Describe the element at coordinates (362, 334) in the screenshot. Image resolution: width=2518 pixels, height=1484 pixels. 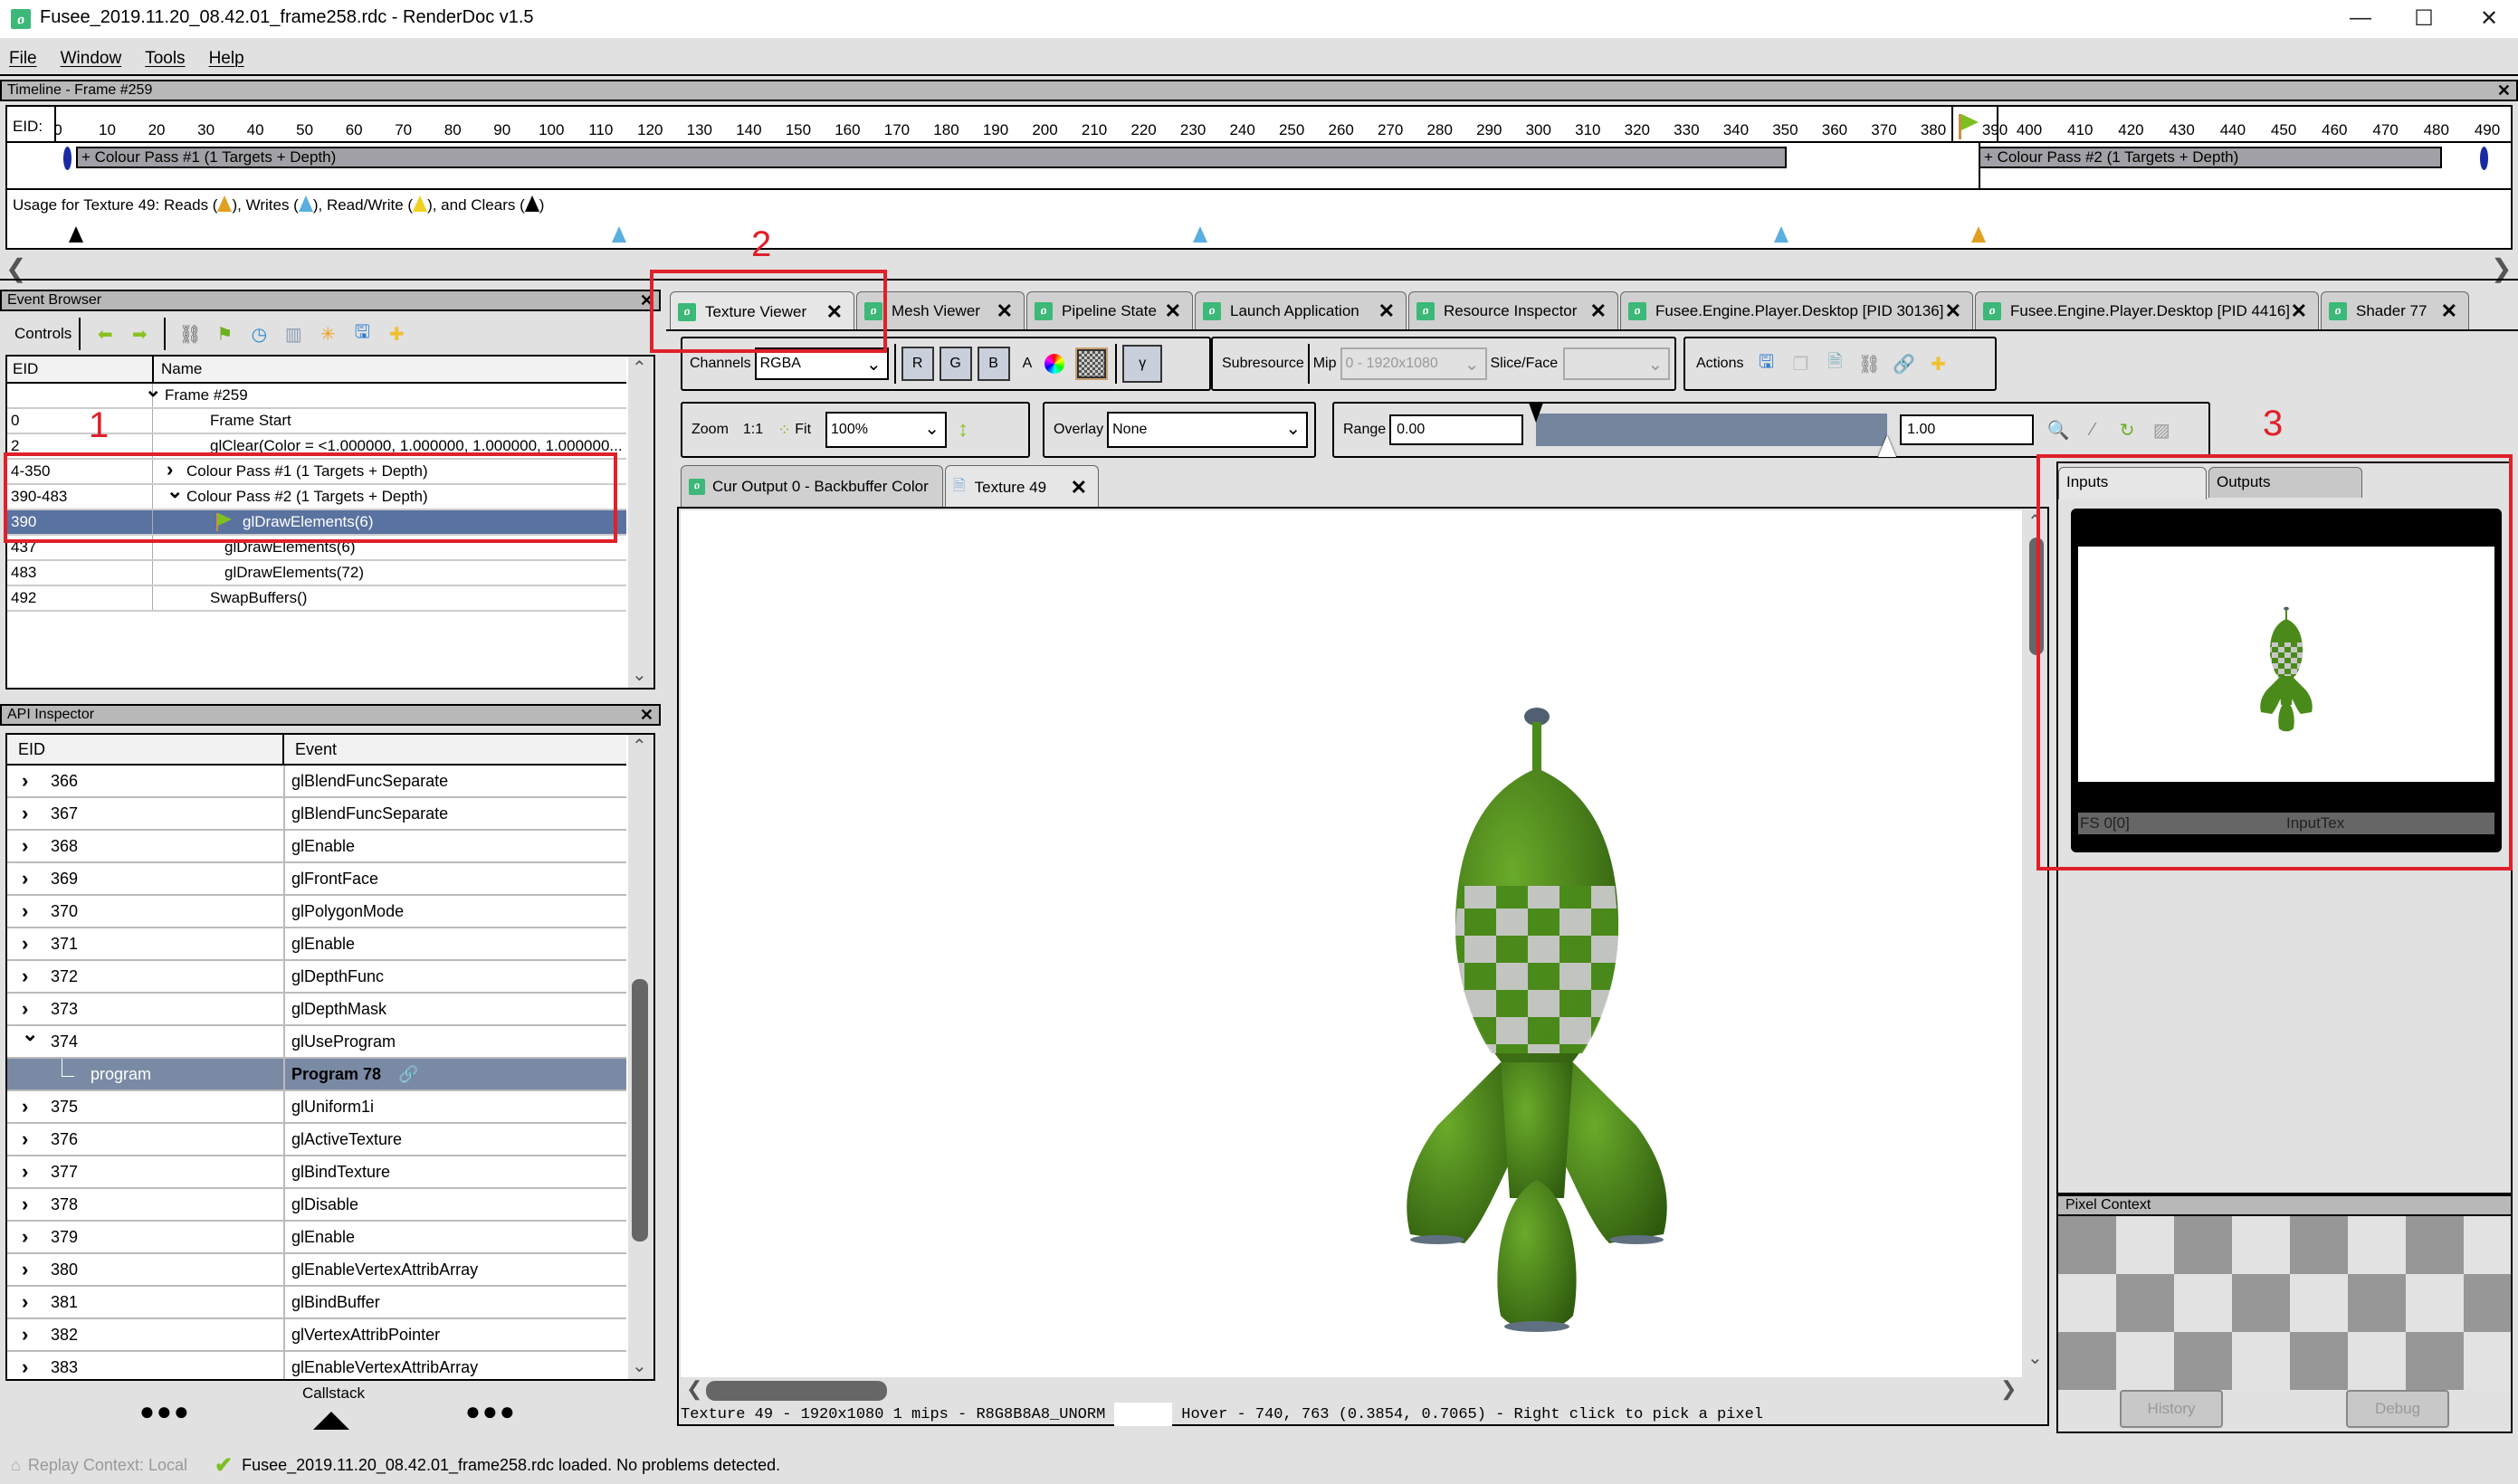
I see `save-icon: 🖫` at that location.